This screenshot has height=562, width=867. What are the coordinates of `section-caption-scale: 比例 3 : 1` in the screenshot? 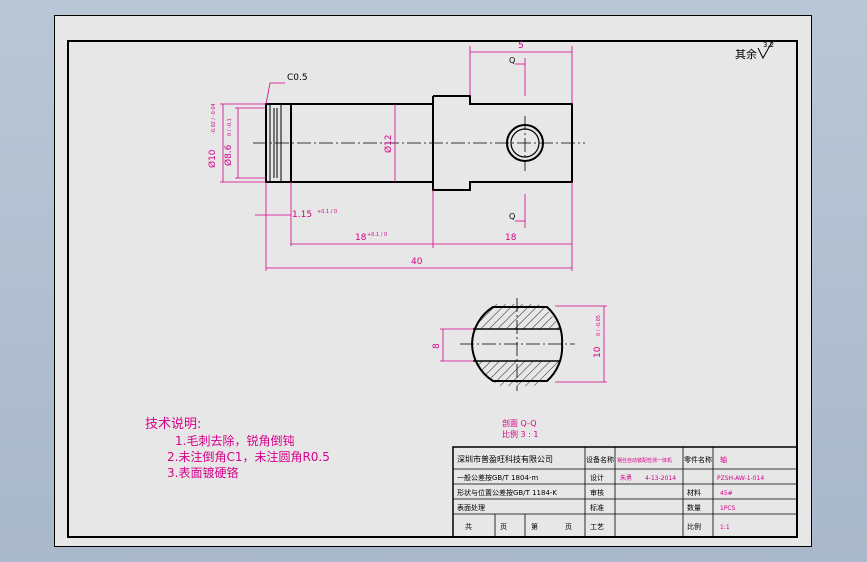 It's located at (520, 434).